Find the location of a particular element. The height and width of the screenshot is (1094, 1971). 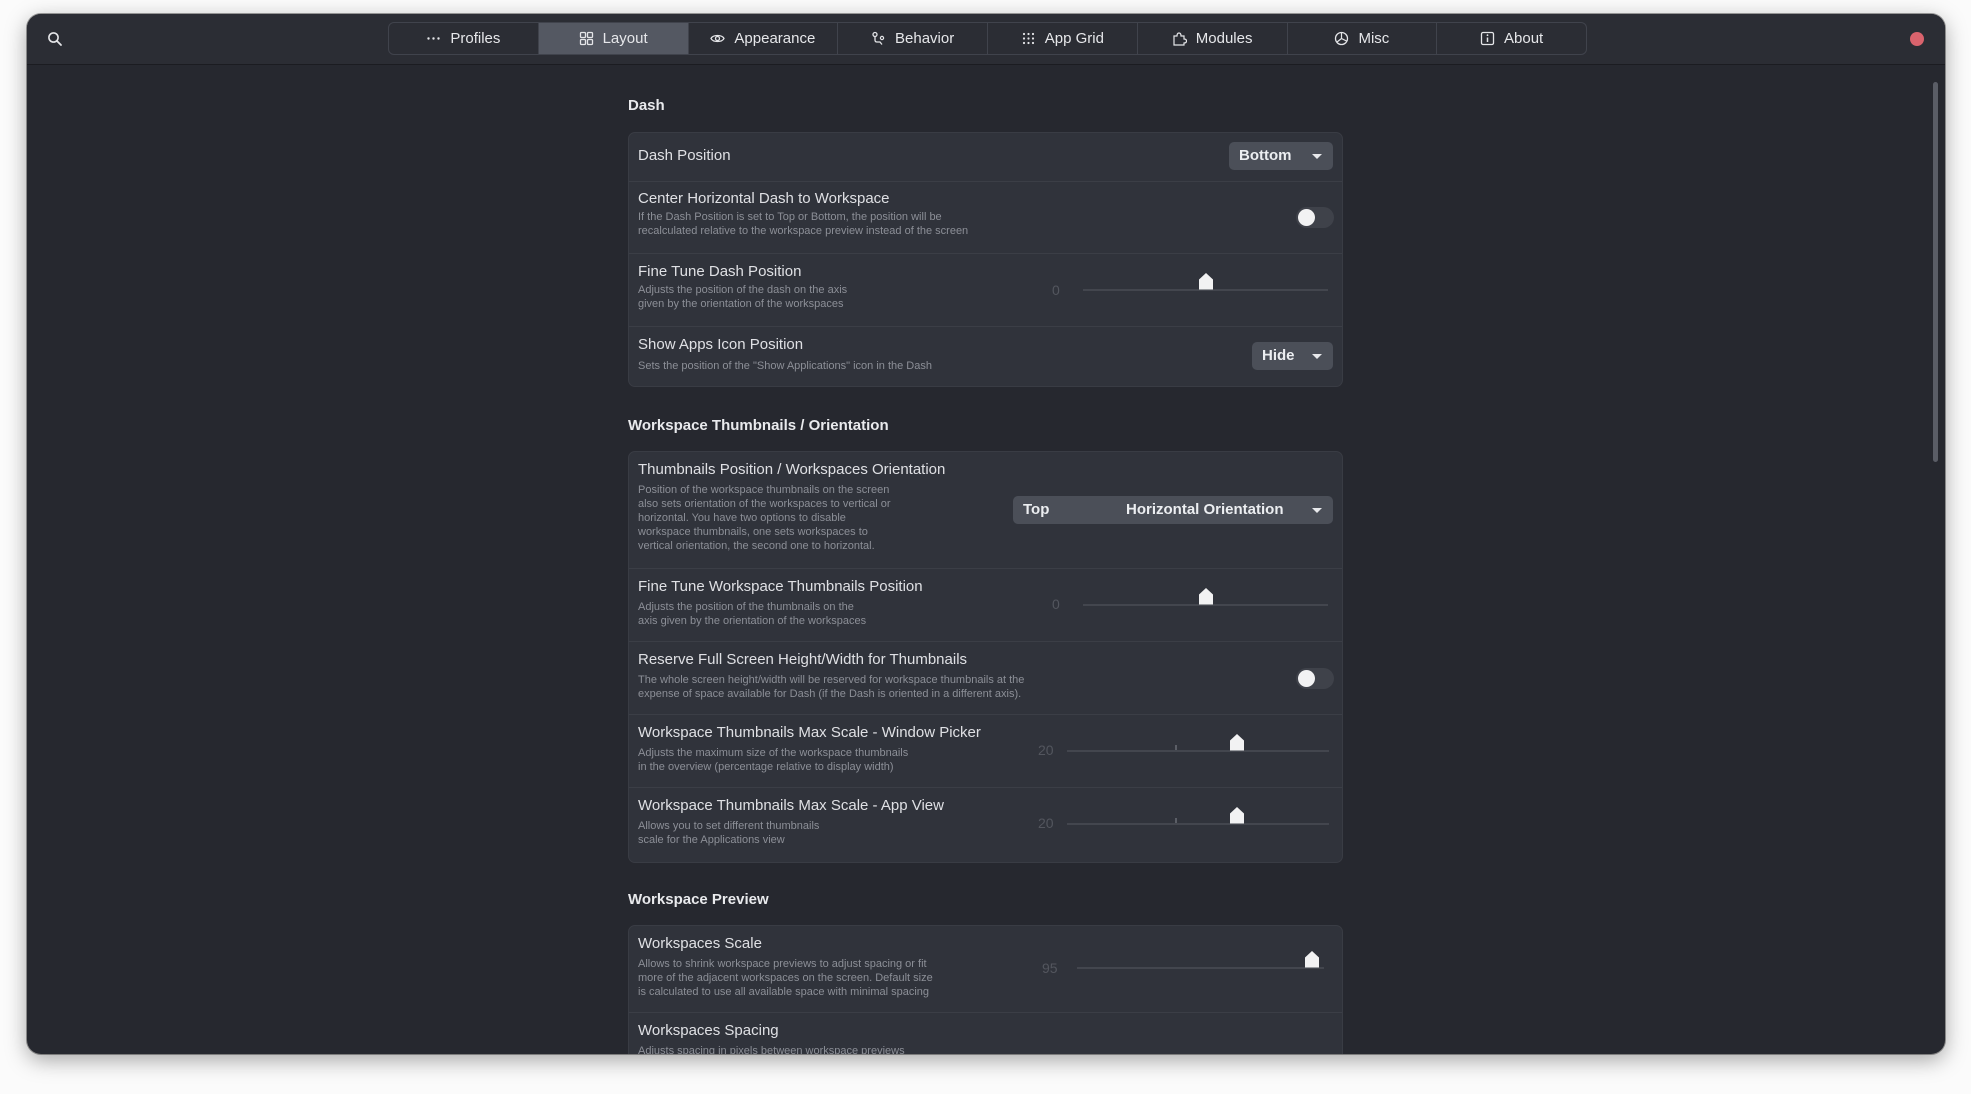

max-scale-window-picker-slider is located at coordinates (1198, 743).